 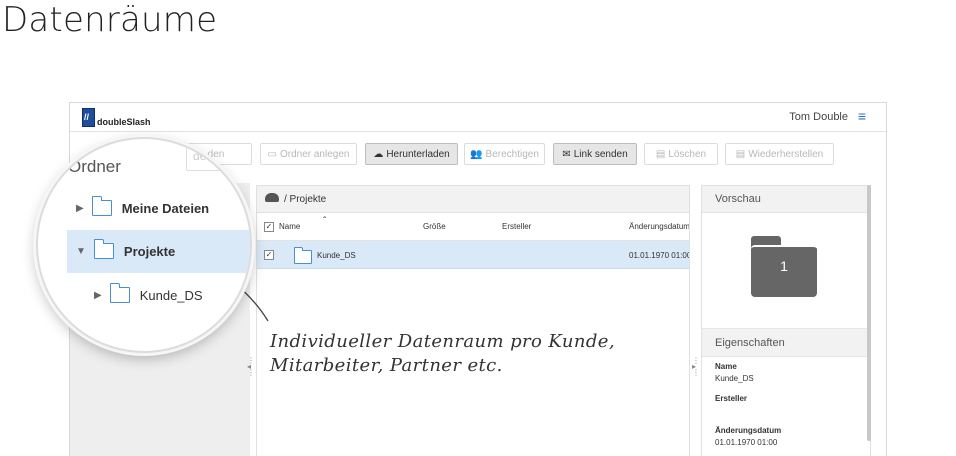 I want to click on user-name: Tom Double, so click(x=818, y=117).